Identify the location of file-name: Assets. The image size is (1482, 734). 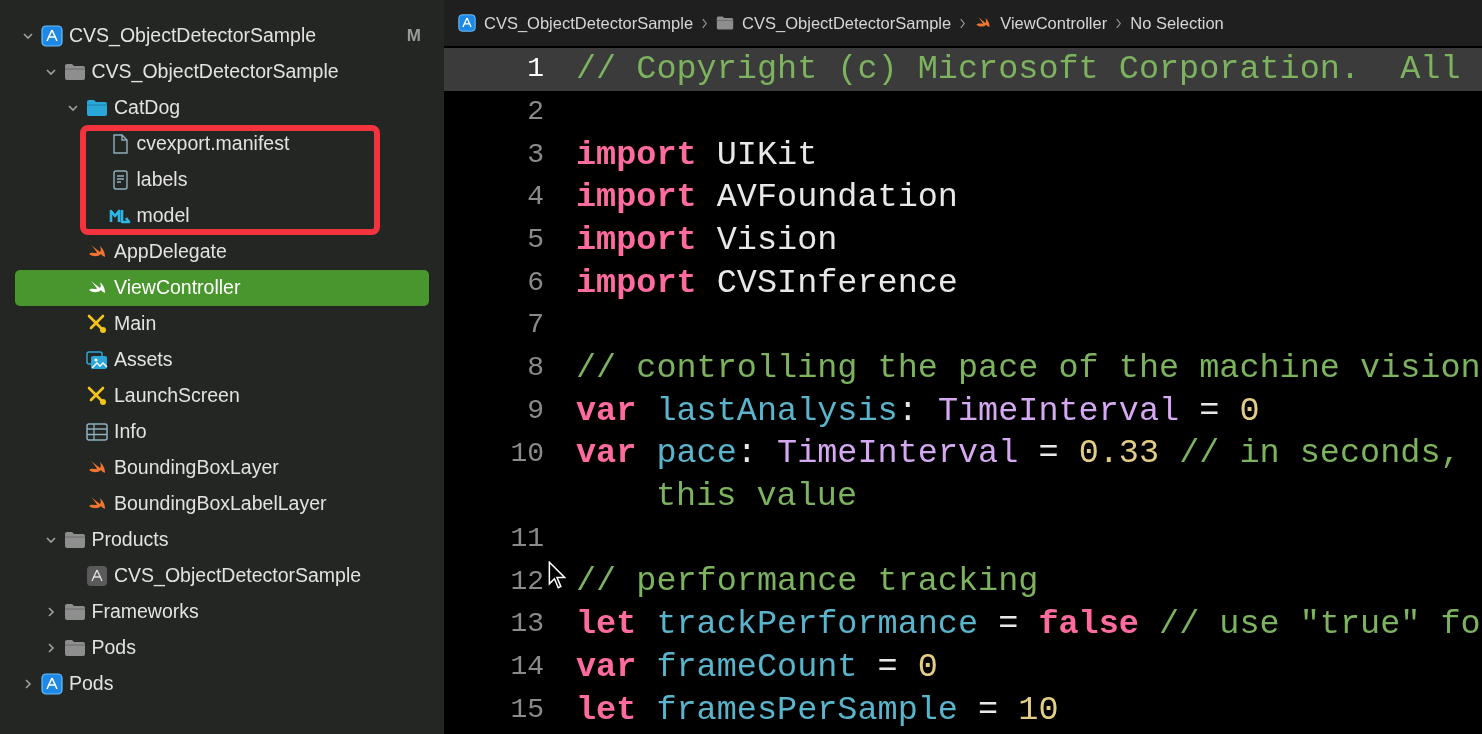
(143, 360).